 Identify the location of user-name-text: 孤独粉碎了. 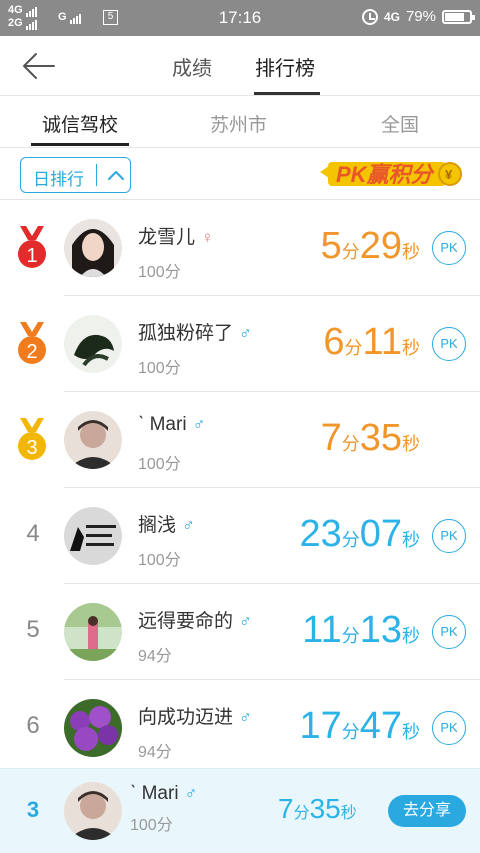
(186, 333).